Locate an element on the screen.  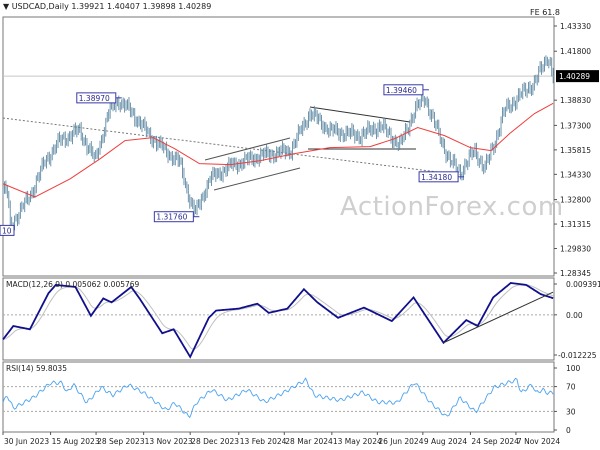
date-tick-label: 28 Sep 2023 is located at coordinates (121, 441).